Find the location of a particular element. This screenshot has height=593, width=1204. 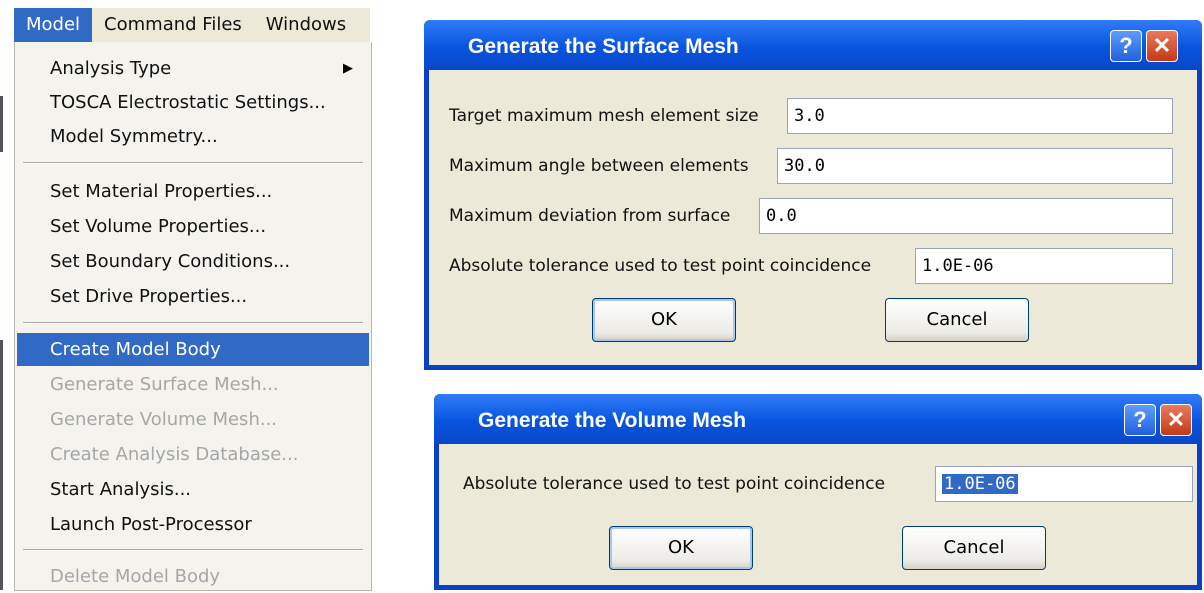

max-deviation-input: 0.0 is located at coordinates (966, 216).